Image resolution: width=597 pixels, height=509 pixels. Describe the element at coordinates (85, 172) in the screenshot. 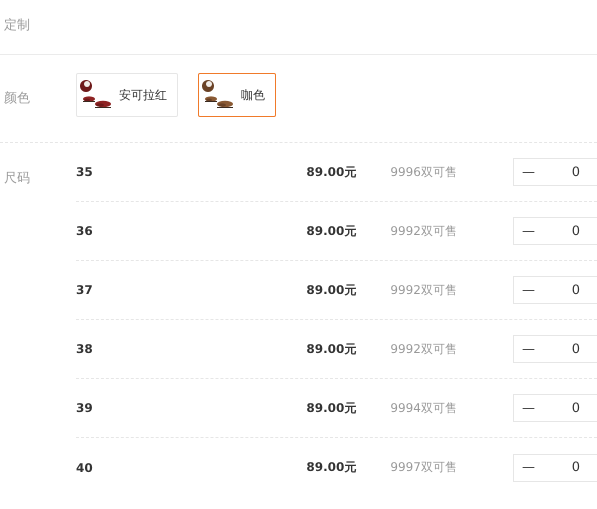

I see `size-value: 35` at that location.